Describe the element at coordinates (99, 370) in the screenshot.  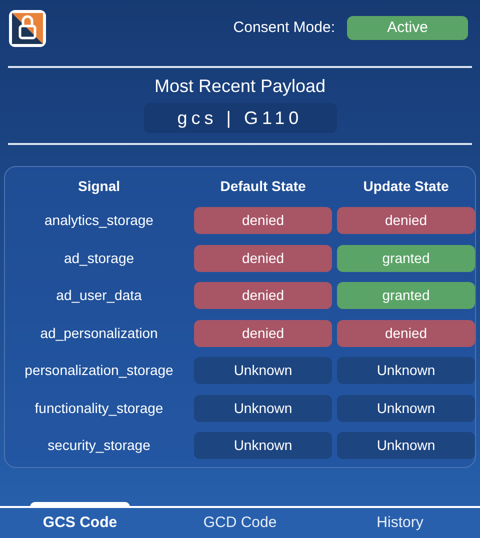
I see `signal-name: personalization_storage` at that location.